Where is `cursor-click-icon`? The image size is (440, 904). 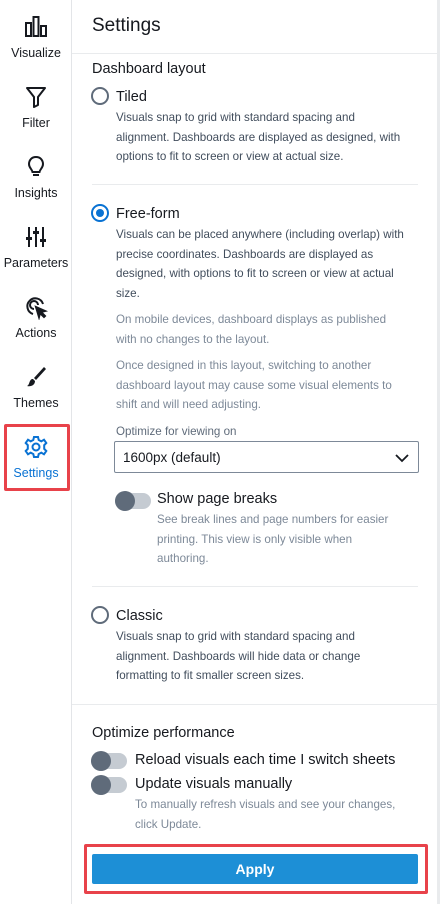
cursor-click-icon is located at coordinates (36, 307).